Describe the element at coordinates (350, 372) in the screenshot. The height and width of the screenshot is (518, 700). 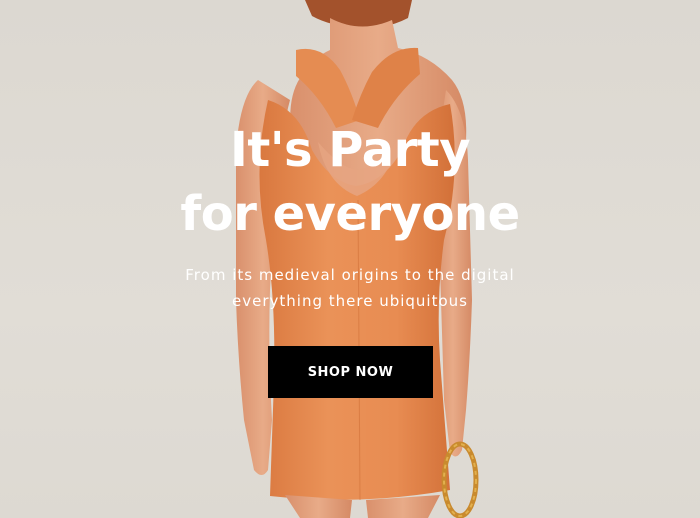
I see `shop-now-button: SHOP NOW` at that location.